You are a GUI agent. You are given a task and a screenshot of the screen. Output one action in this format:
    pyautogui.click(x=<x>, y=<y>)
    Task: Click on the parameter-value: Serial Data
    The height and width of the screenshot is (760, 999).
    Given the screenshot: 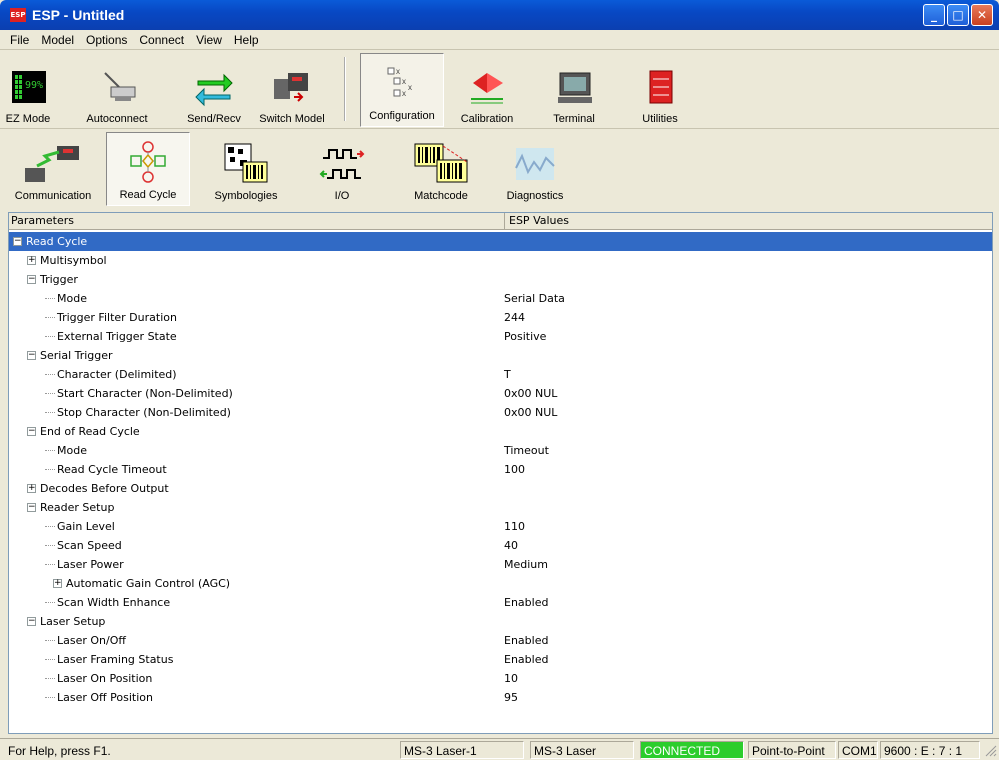 What is the action you would take?
    pyautogui.click(x=534, y=298)
    